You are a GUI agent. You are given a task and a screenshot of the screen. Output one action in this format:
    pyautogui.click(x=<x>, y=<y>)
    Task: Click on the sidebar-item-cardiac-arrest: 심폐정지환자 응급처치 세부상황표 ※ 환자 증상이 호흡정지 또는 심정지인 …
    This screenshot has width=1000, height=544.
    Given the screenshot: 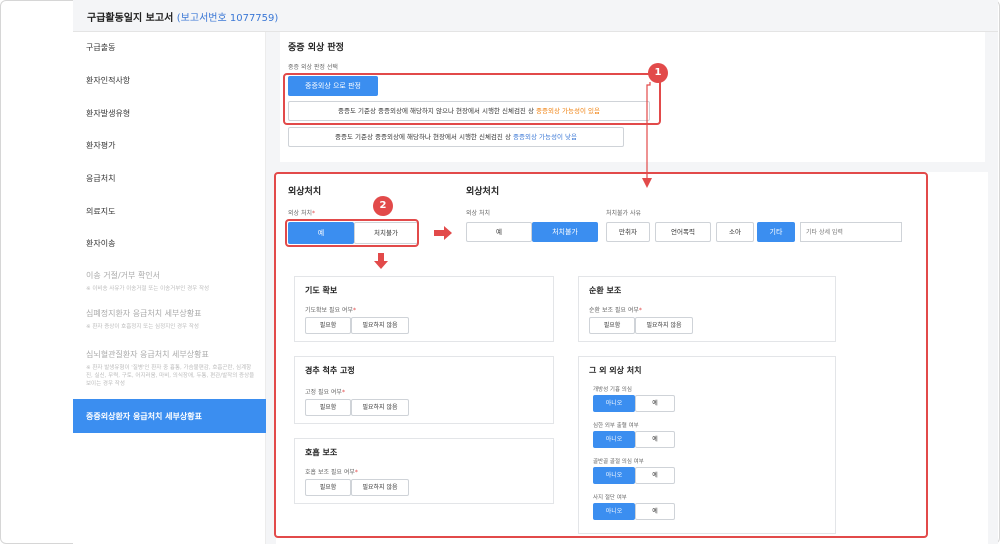 What is the action you would take?
    pyautogui.click(x=169, y=319)
    